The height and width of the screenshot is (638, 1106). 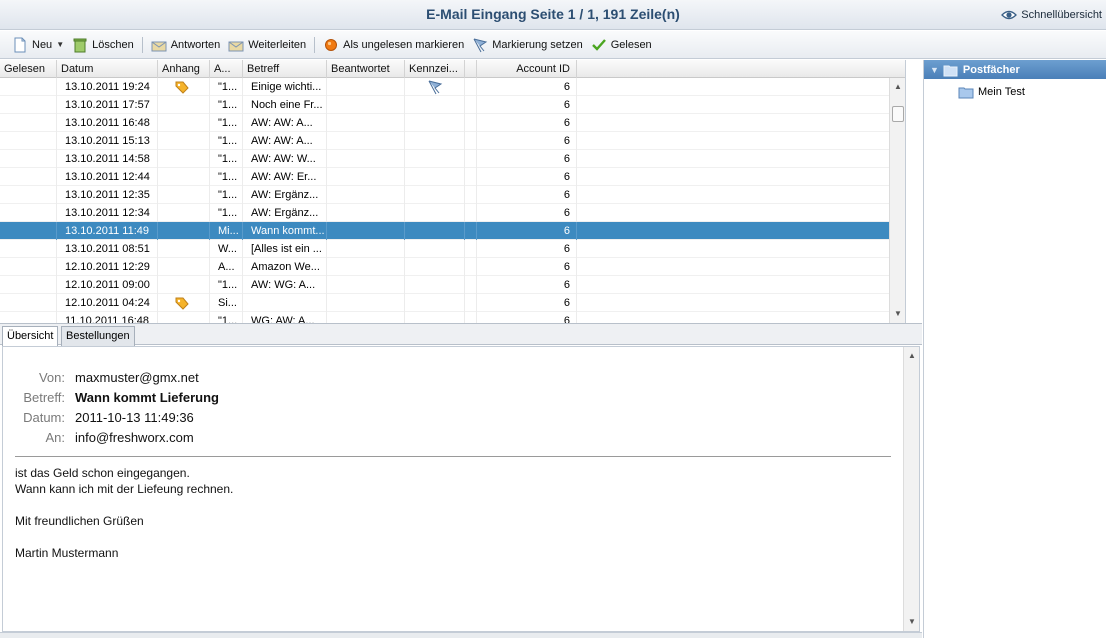 I want to click on mailboxes-header: ▼ Postfächer, so click(x=1015, y=69).